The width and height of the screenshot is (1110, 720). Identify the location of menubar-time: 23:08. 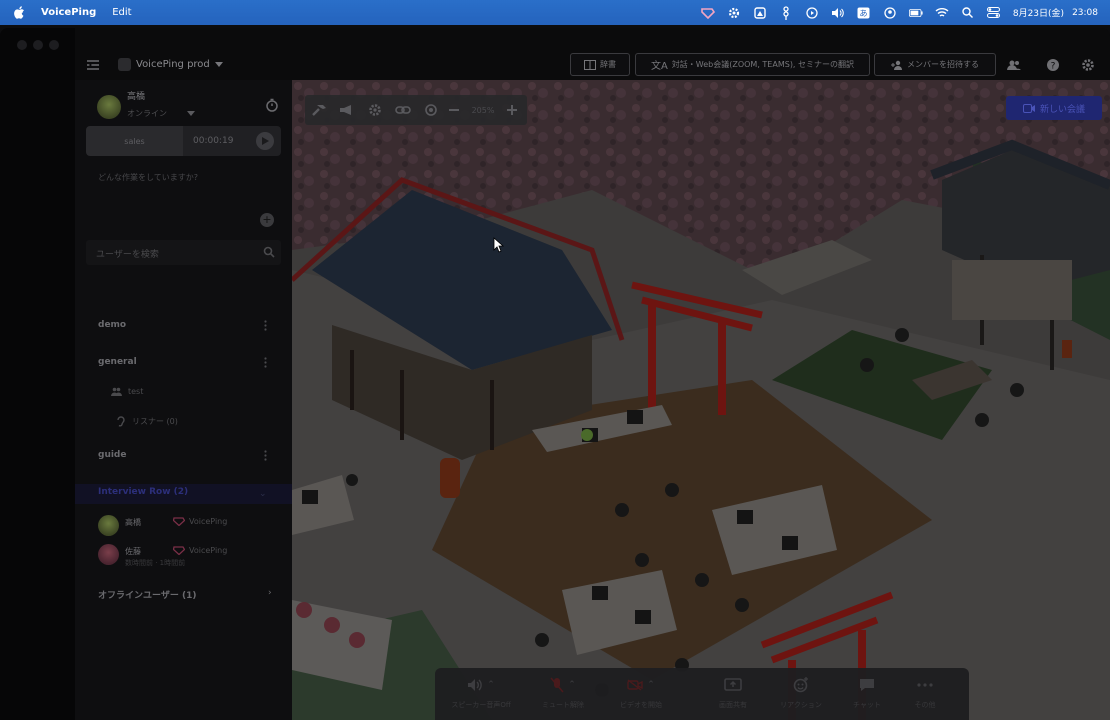
(1085, 13).